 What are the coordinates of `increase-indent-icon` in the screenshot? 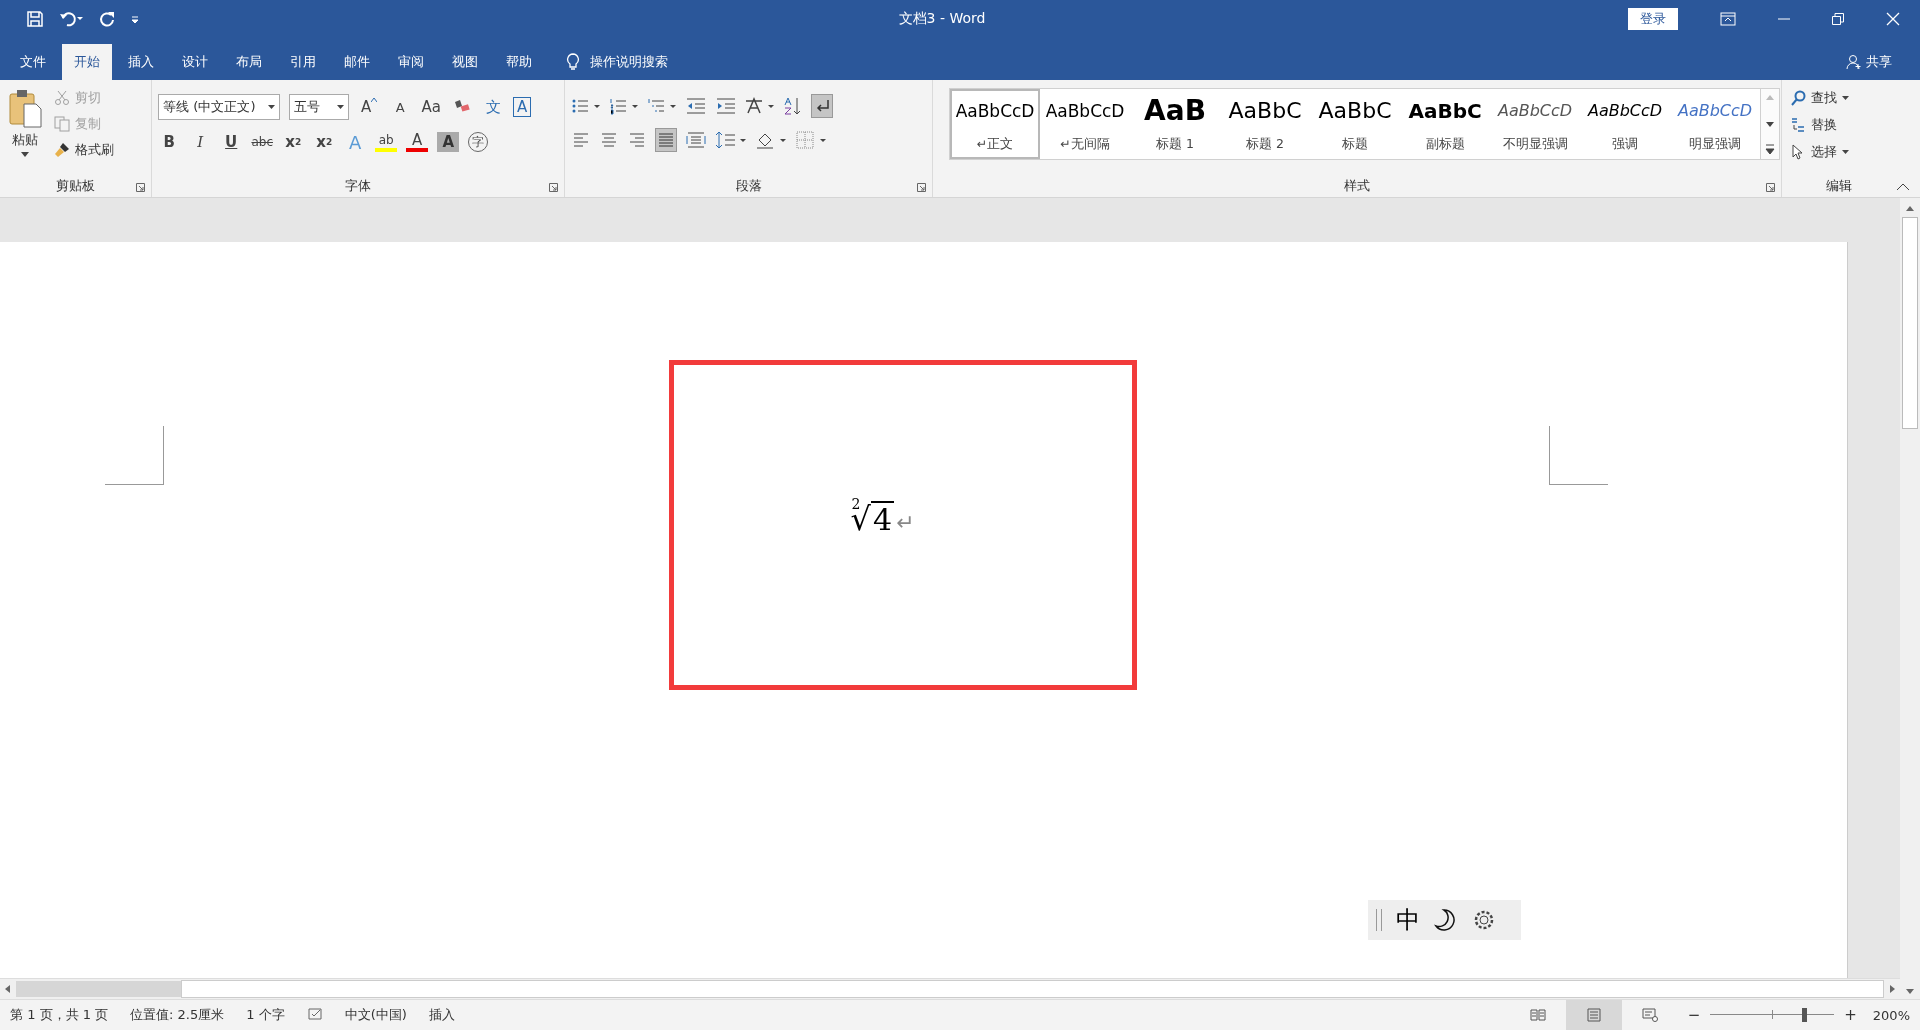 It's located at (726, 106).